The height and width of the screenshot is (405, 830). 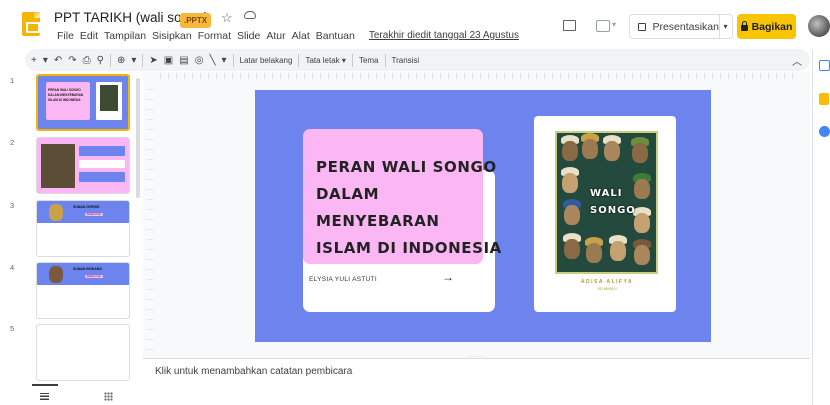 What do you see at coordinates (44, 396) in the screenshot?
I see `filmstrip-view-icon` at bounding box center [44, 396].